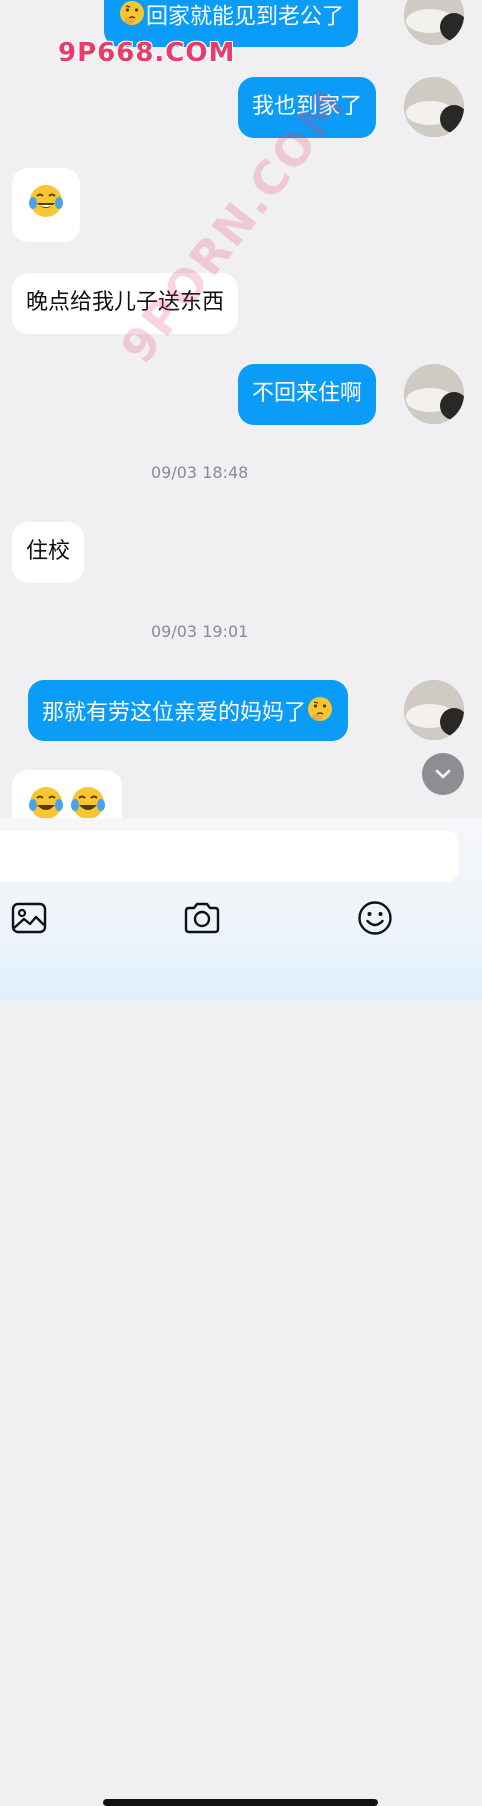 The image size is (482, 1806). I want to click on message-text: 住校, so click(48, 551).